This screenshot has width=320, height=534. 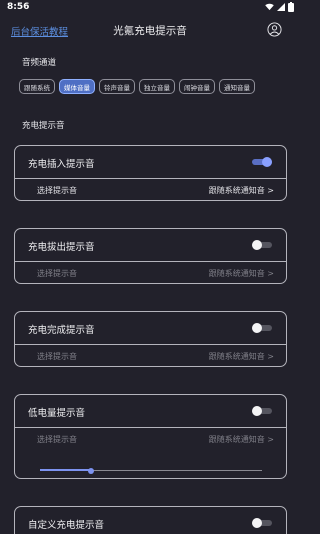 I want to click on audio-channel-options: 跟随系统 媒体音量 铃声音量 独立音量 闹钟音量 通知音量, so click(x=137, y=86).